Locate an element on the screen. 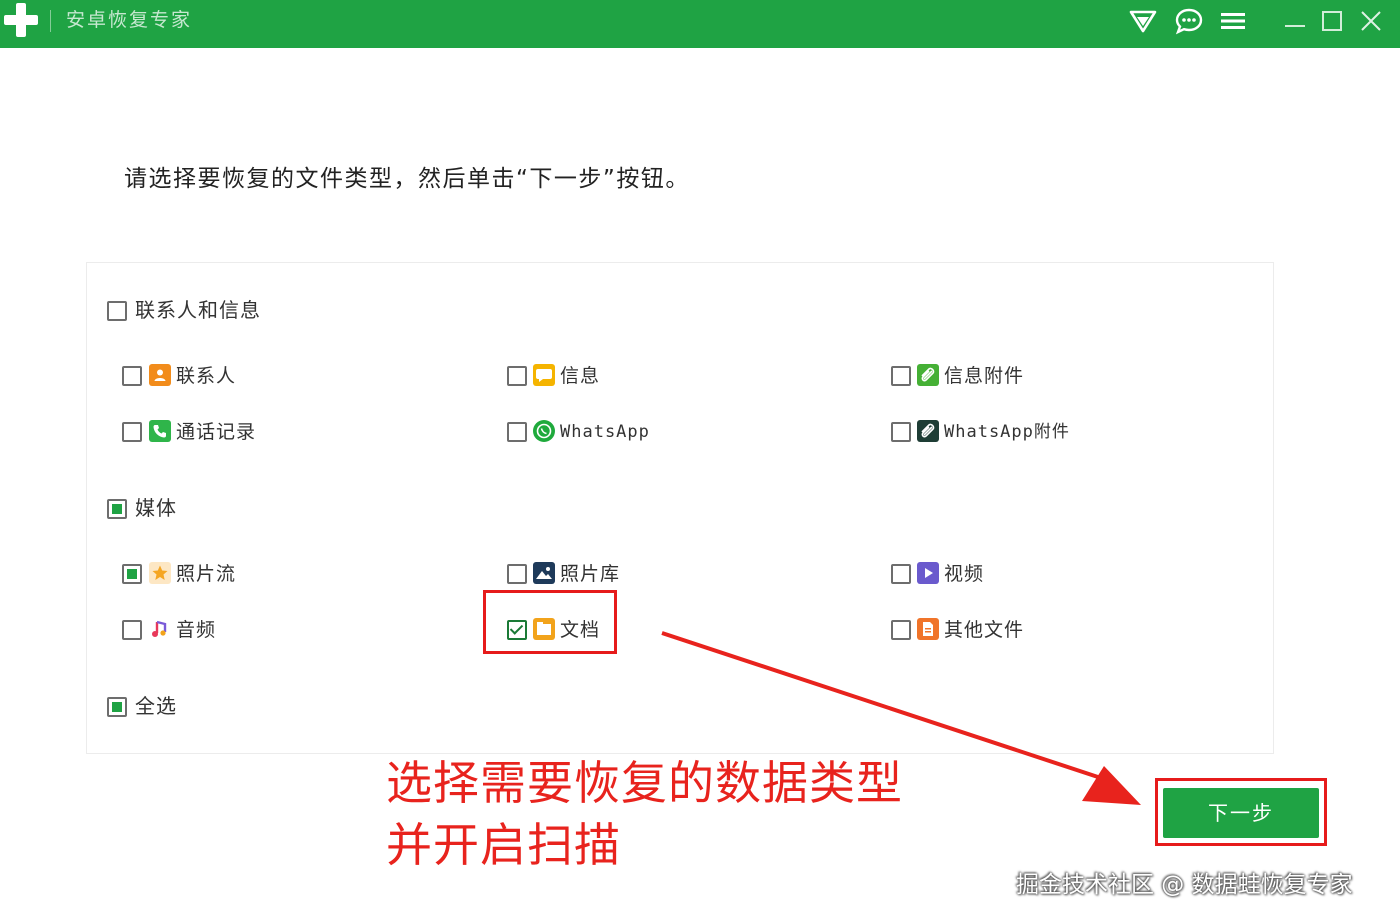 The height and width of the screenshot is (924, 1400). group-contacts-messages-checkbox is located at coordinates (117, 311).